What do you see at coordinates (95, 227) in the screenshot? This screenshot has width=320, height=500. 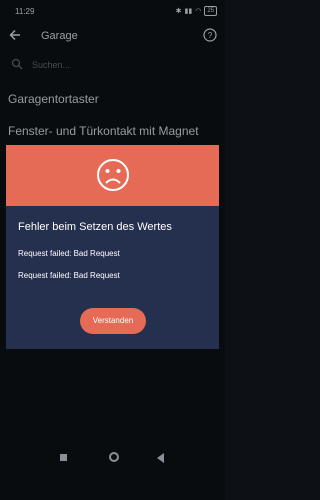 I see `dialog-title: Fehler beim Setzen des Wertes` at bounding box center [95, 227].